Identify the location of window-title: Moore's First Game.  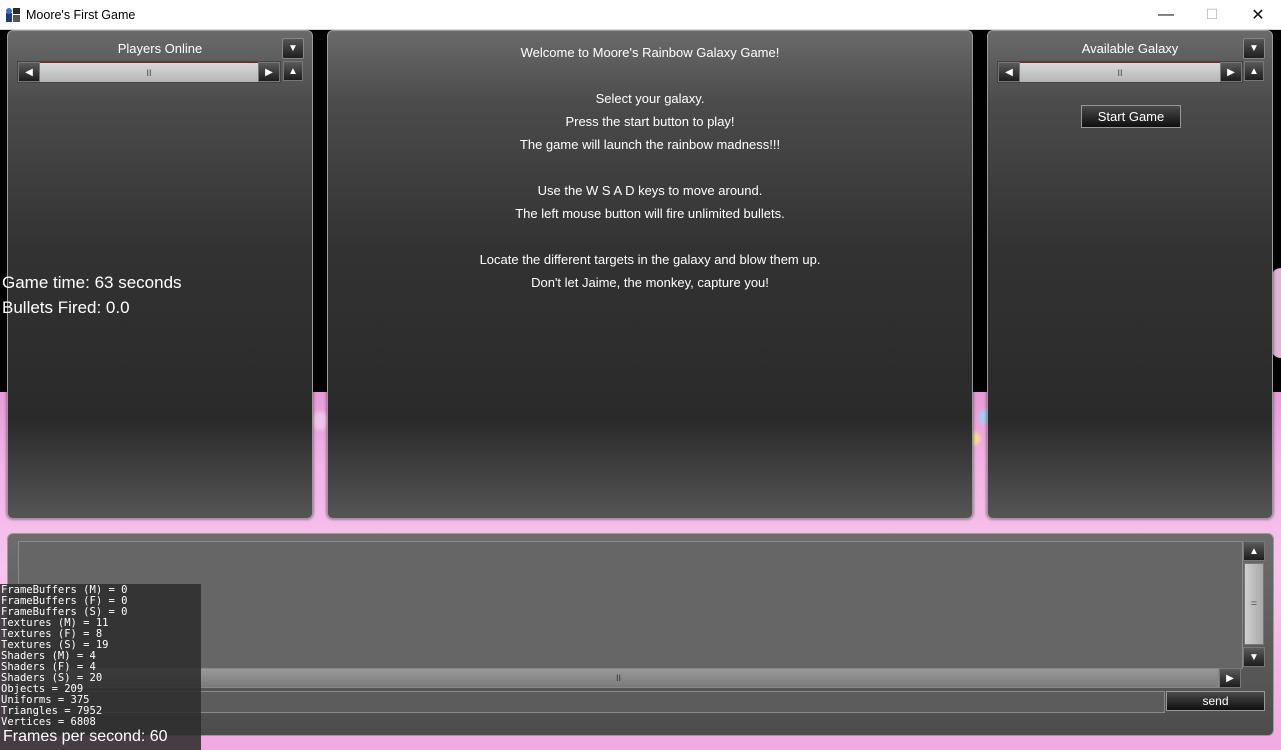
(81, 14).